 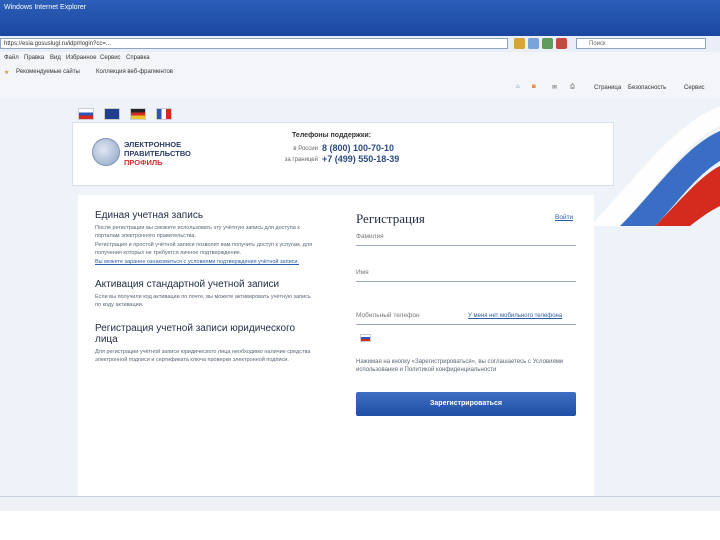 What do you see at coordinates (515, 316) in the screenshot?
I see `no-phone-link: У меня нет мобильного телефона` at bounding box center [515, 316].